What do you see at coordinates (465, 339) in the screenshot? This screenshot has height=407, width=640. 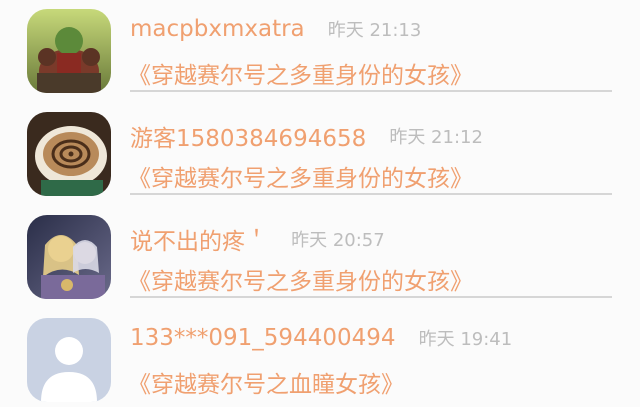 I see `timestamp: 昨天 19:41` at bounding box center [465, 339].